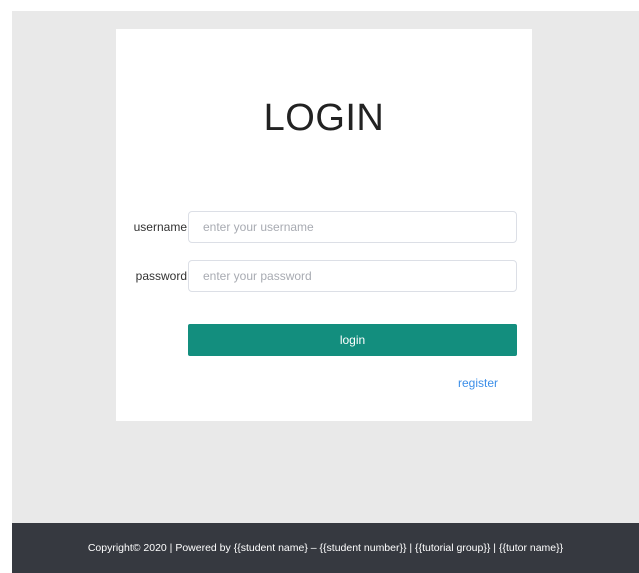 Image resolution: width=639 pixels, height=573 pixels. What do you see at coordinates (161, 276) in the screenshot?
I see `password-label: password` at bounding box center [161, 276].